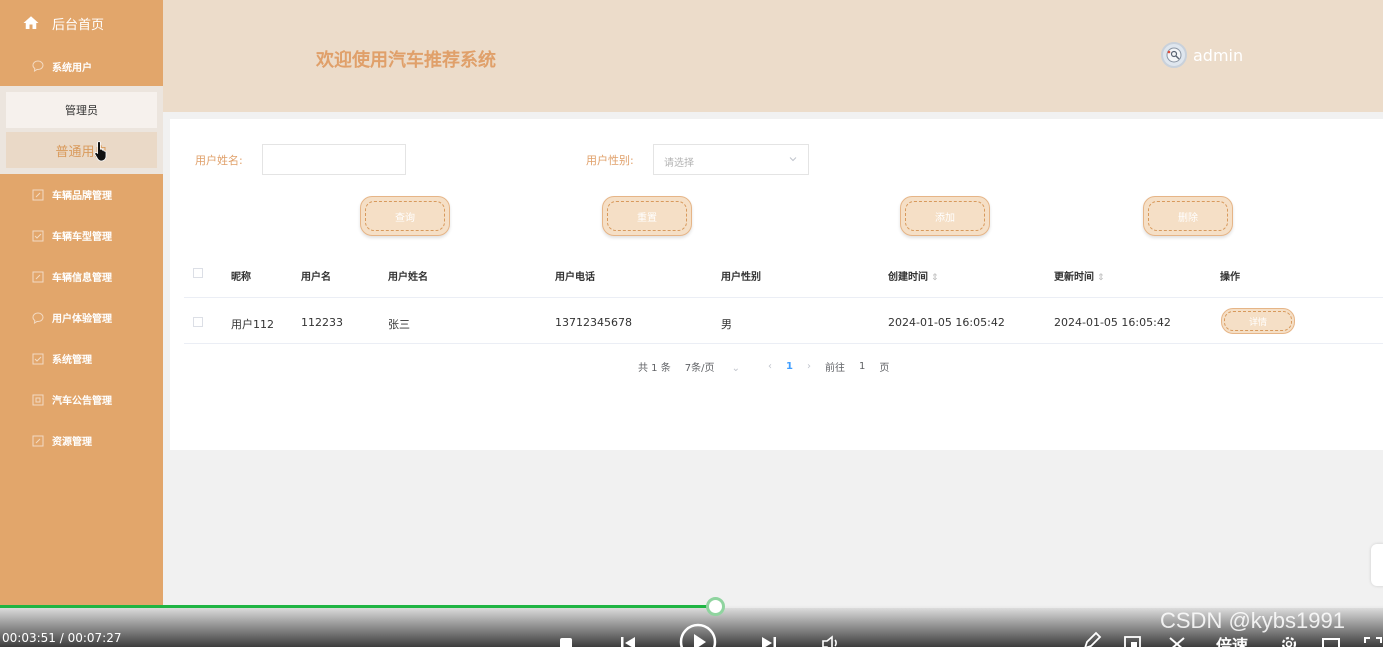  I want to click on fullscreen-icon, so click(1372, 637).